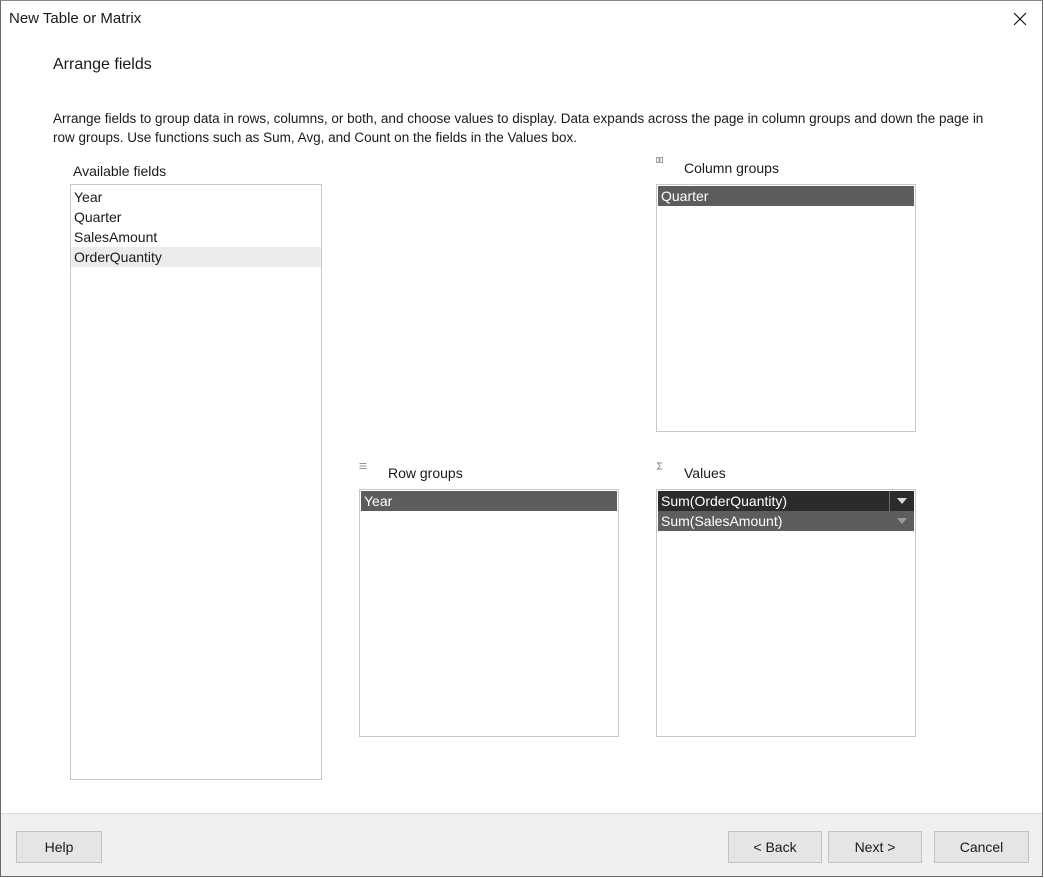 Image resolution: width=1044 pixels, height=878 pixels. Describe the element at coordinates (722, 521) in the screenshot. I see `value-item-label: Sum(SalesAmount)` at that location.